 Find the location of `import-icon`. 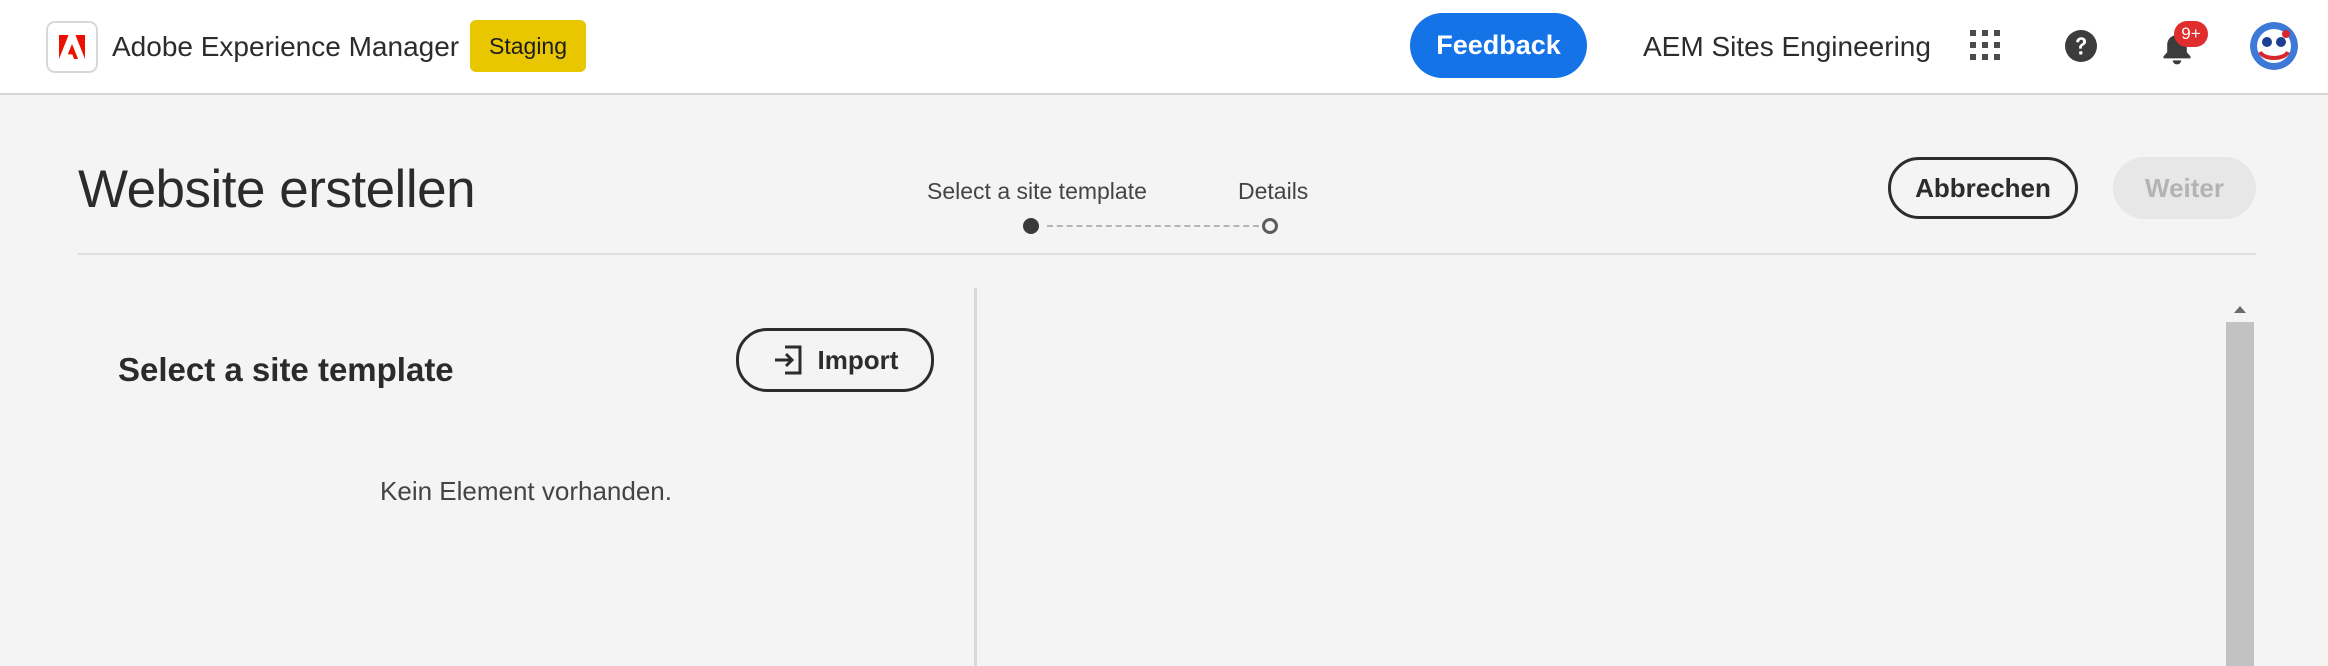

import-icon is located at coordinates (788, 360).